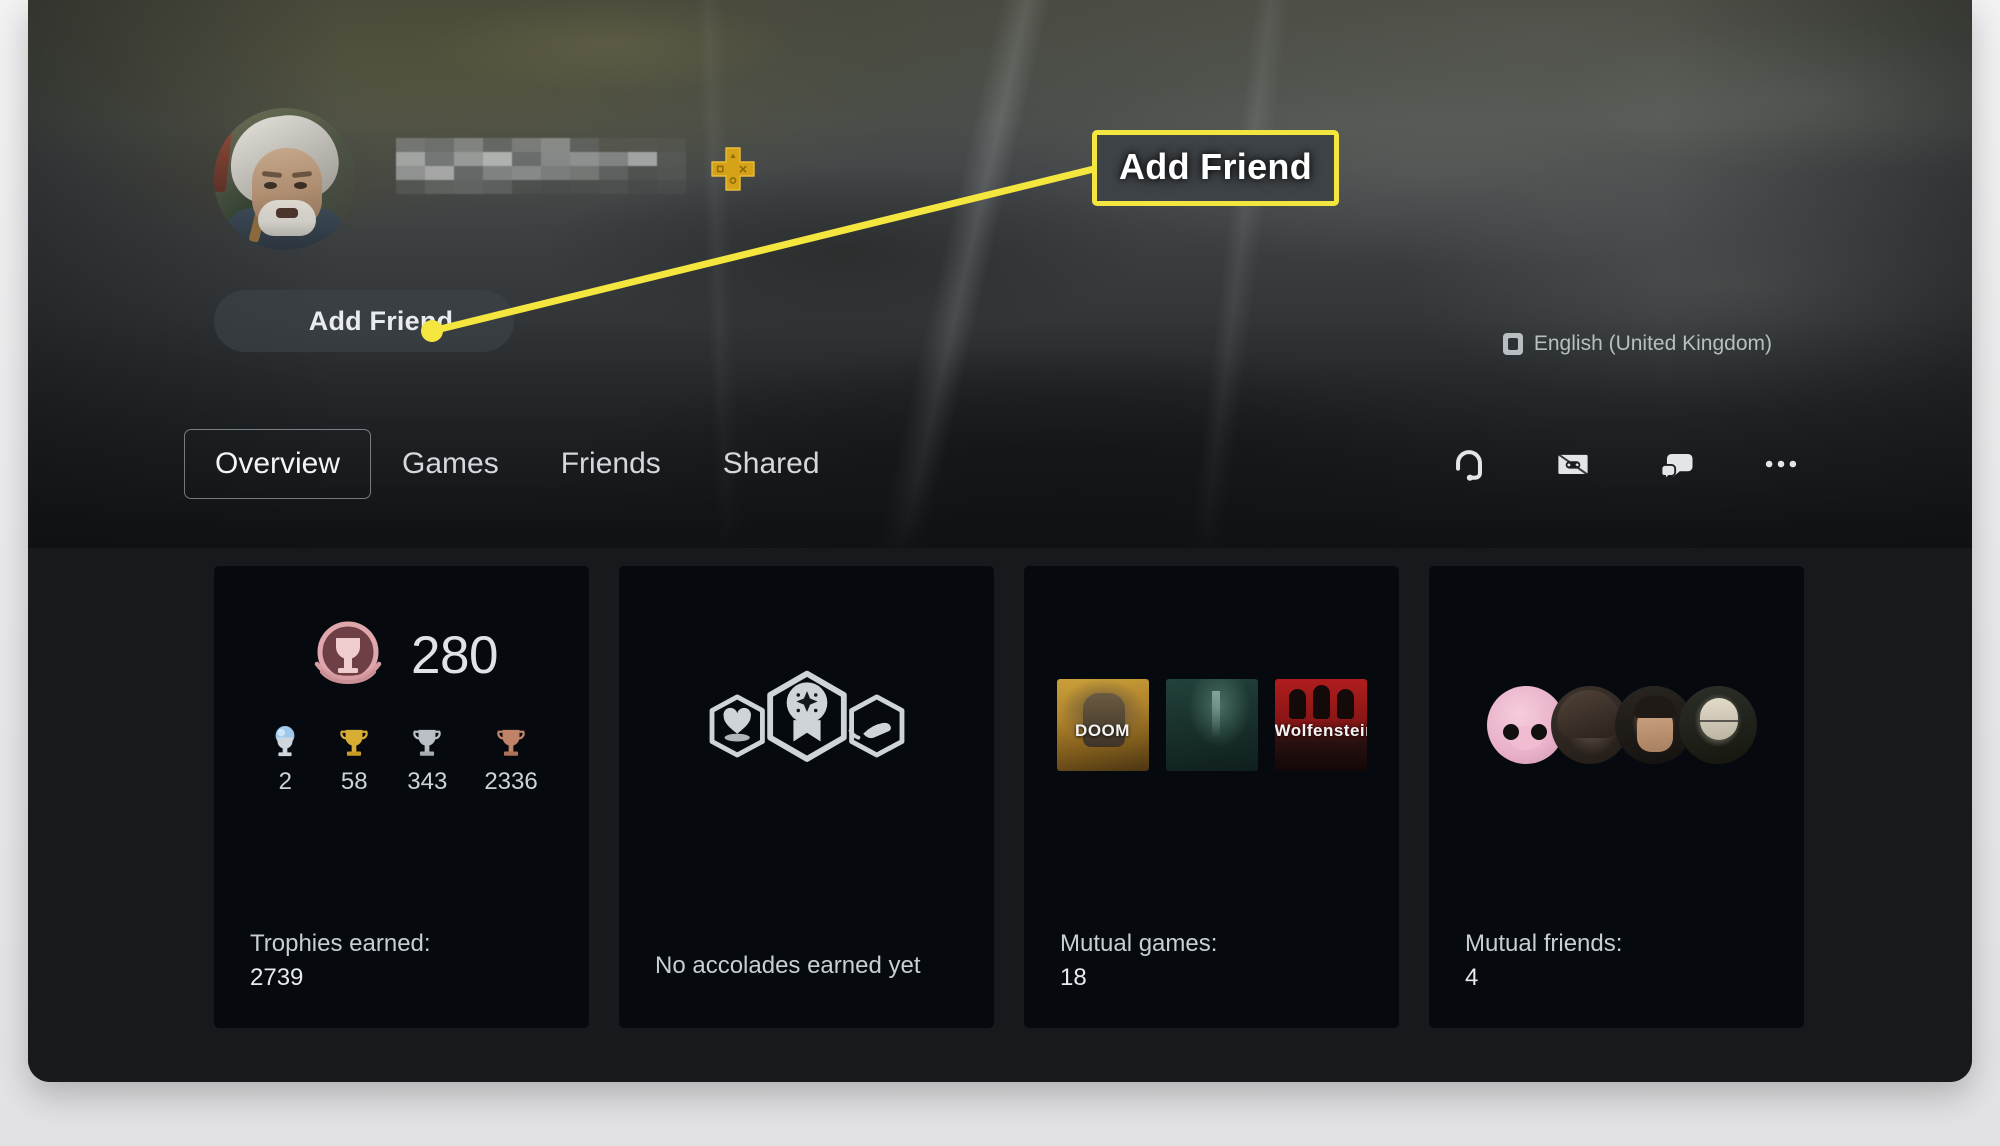 Image resolution: width=2000 pixels, height=1146 pixels. What do you see at coordinates (1781, 464) in the screenshot?
I see `more-options-icon` at bounding box center [1781, 464].